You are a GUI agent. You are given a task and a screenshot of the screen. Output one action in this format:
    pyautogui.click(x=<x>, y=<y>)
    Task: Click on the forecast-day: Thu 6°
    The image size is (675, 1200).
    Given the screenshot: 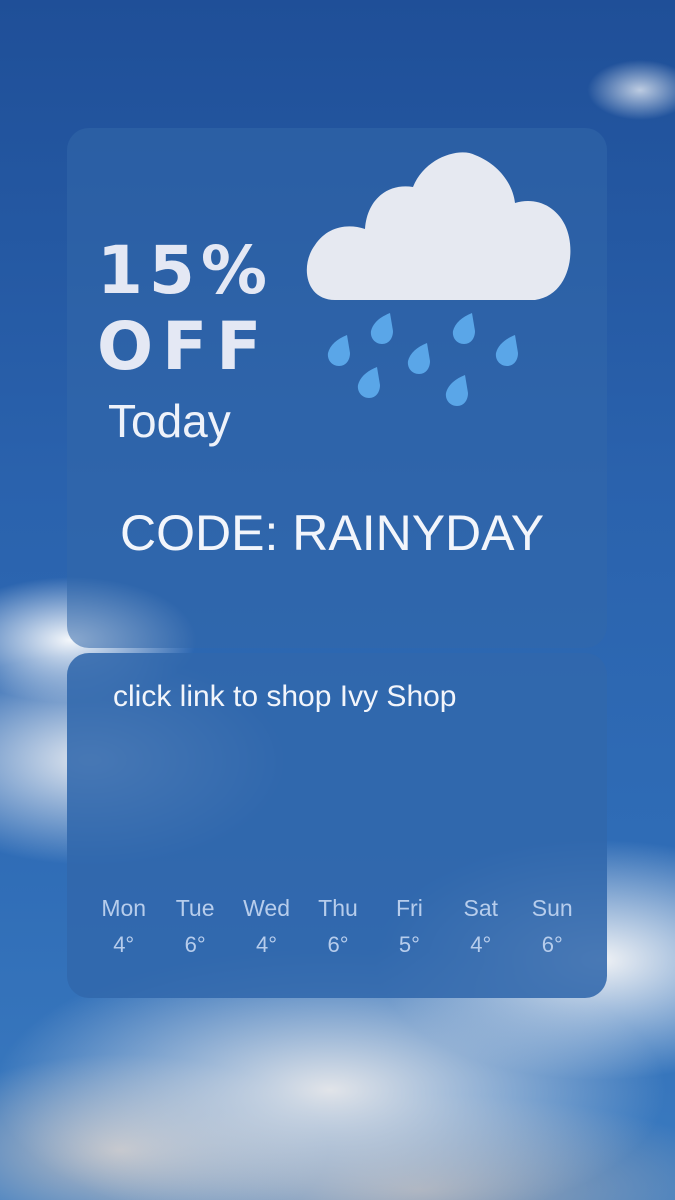 What is the action you would take?
    pyautogui.click(x=337, y=926)
    